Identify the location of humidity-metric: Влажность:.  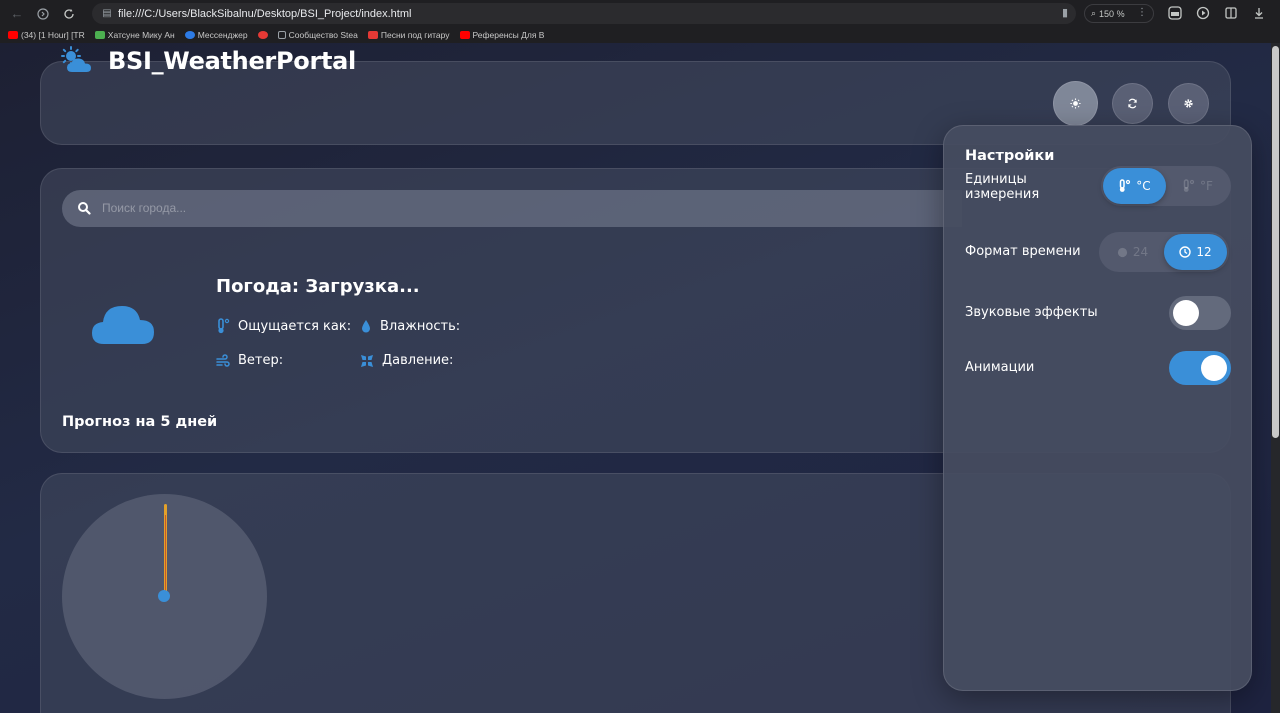
(410, 326).